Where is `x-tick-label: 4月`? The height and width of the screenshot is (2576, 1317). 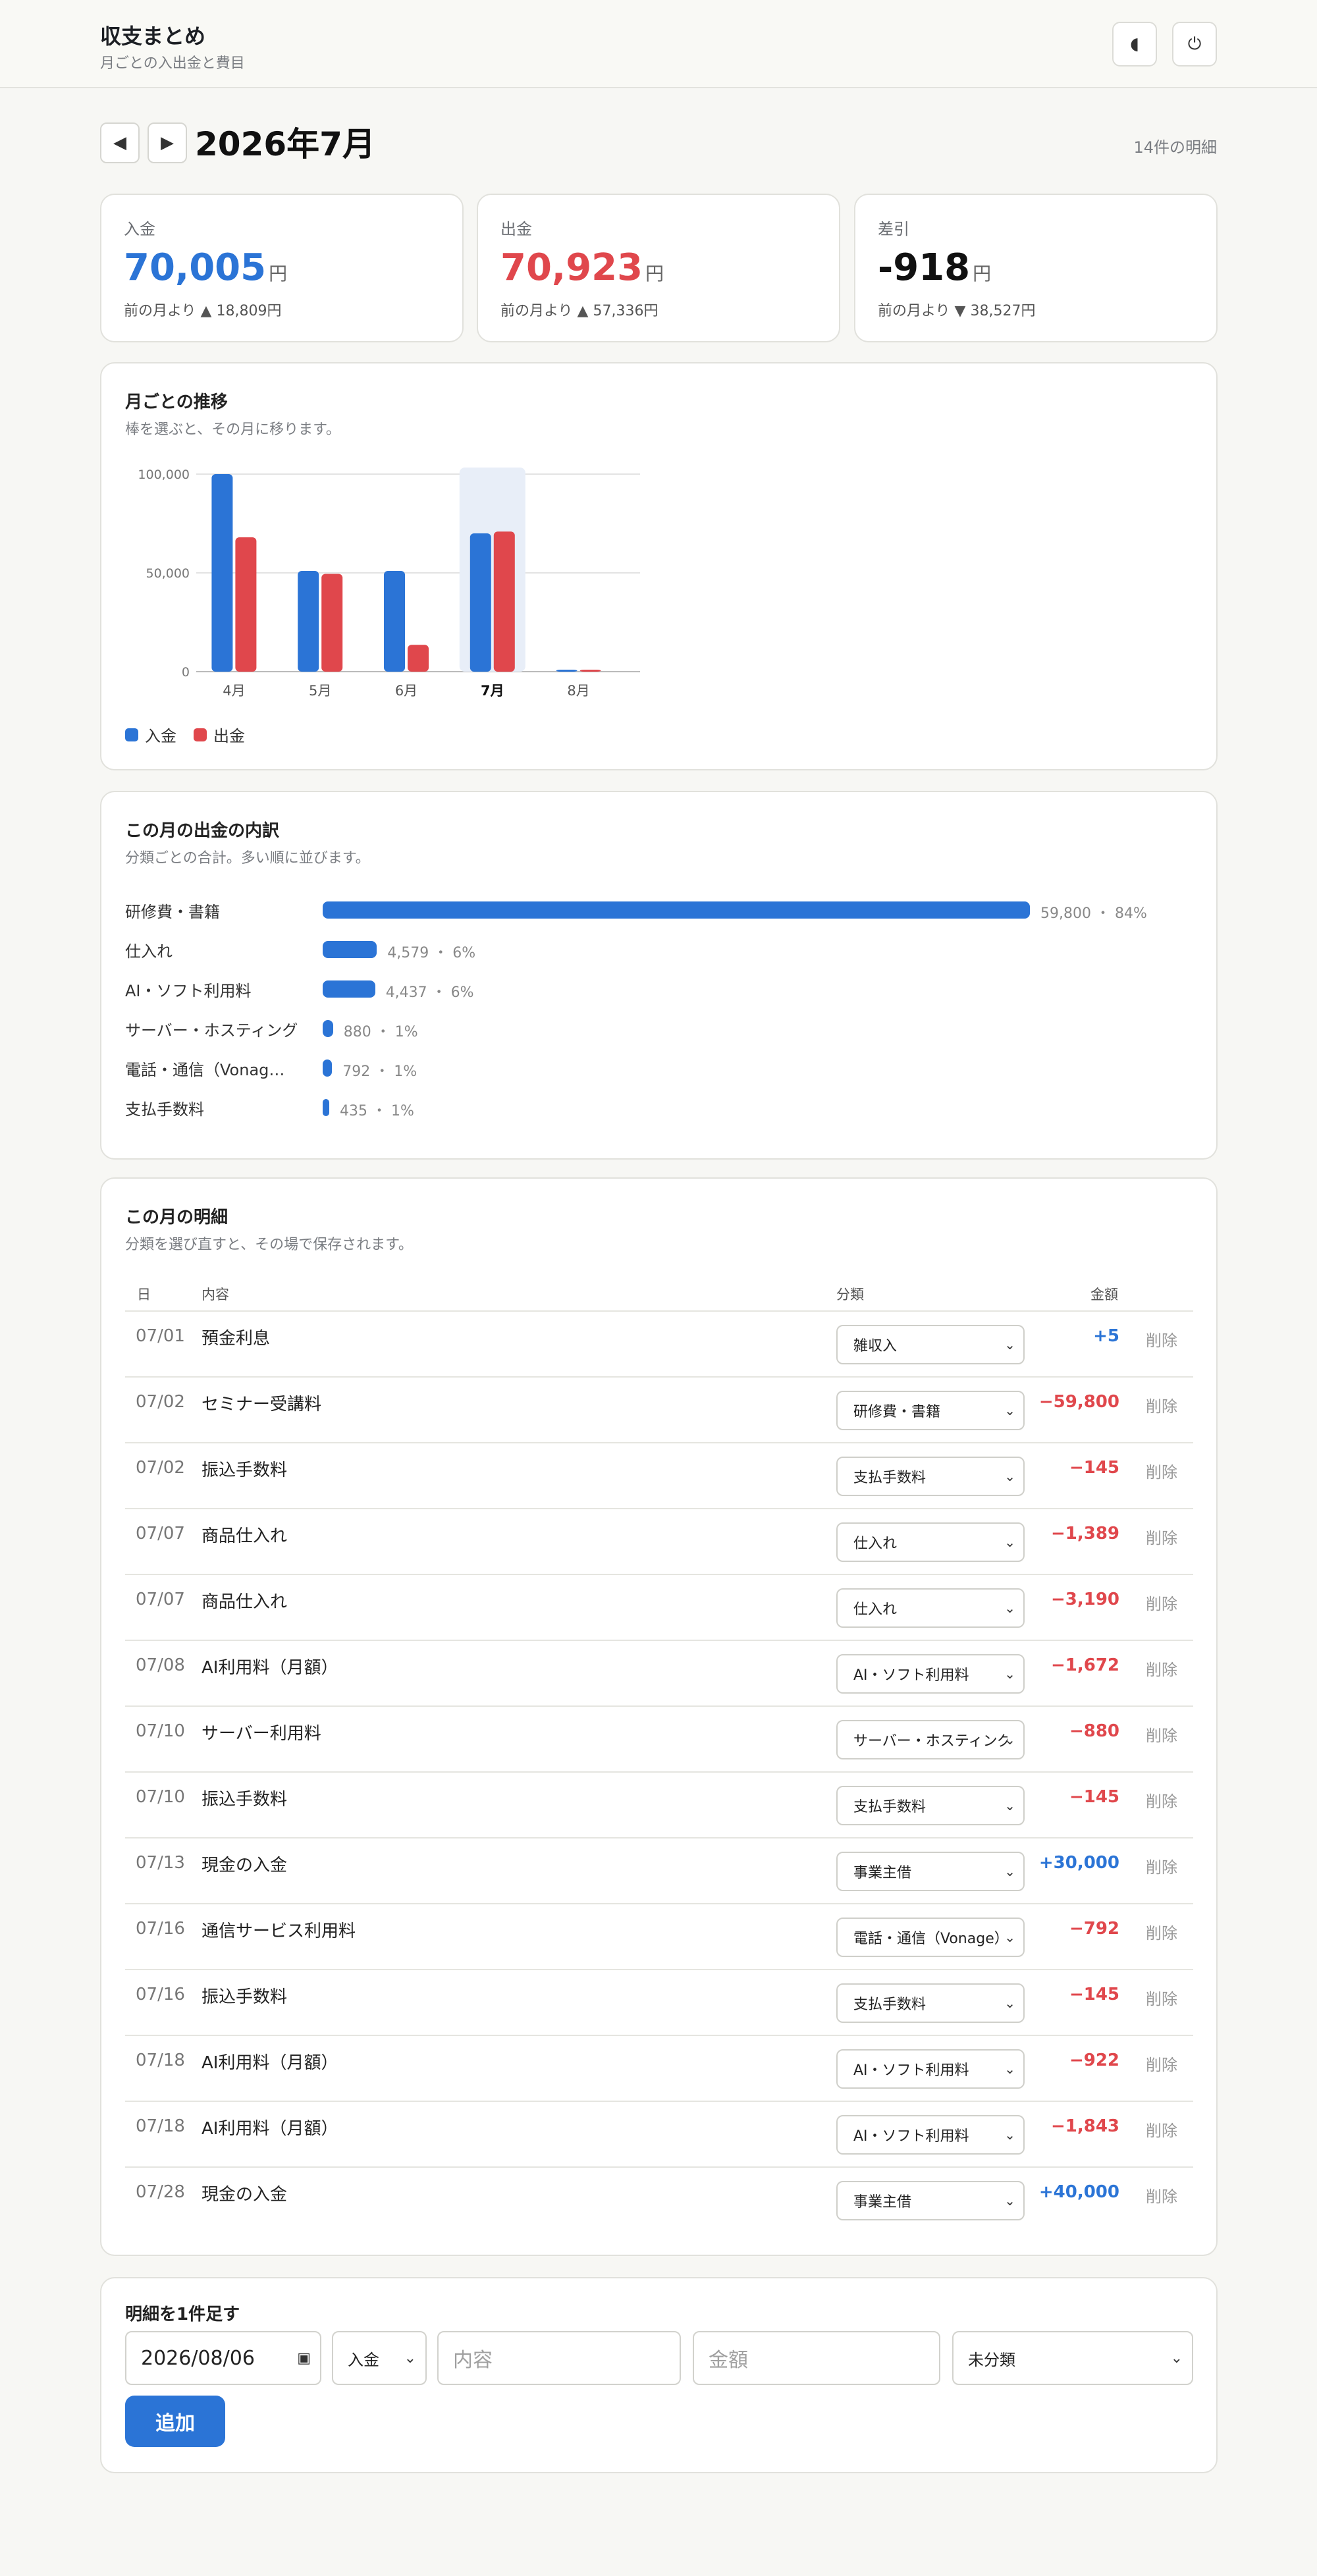 x-tick-label: 4月 is located at coordinates (234, 691).